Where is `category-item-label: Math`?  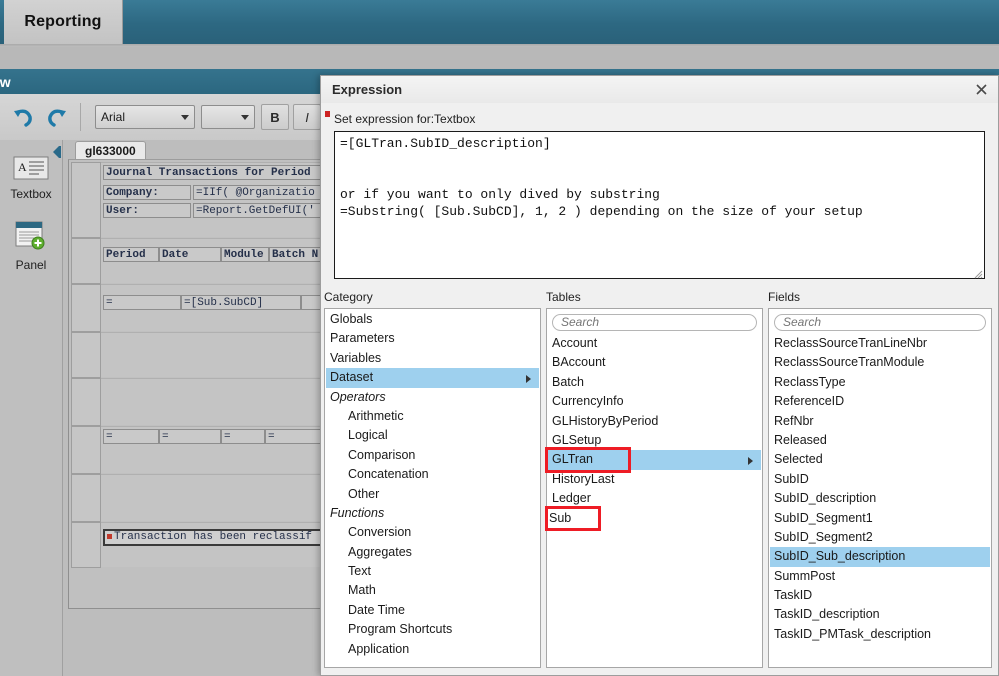 category-item-label: Math is located at coordinates (362, 590).